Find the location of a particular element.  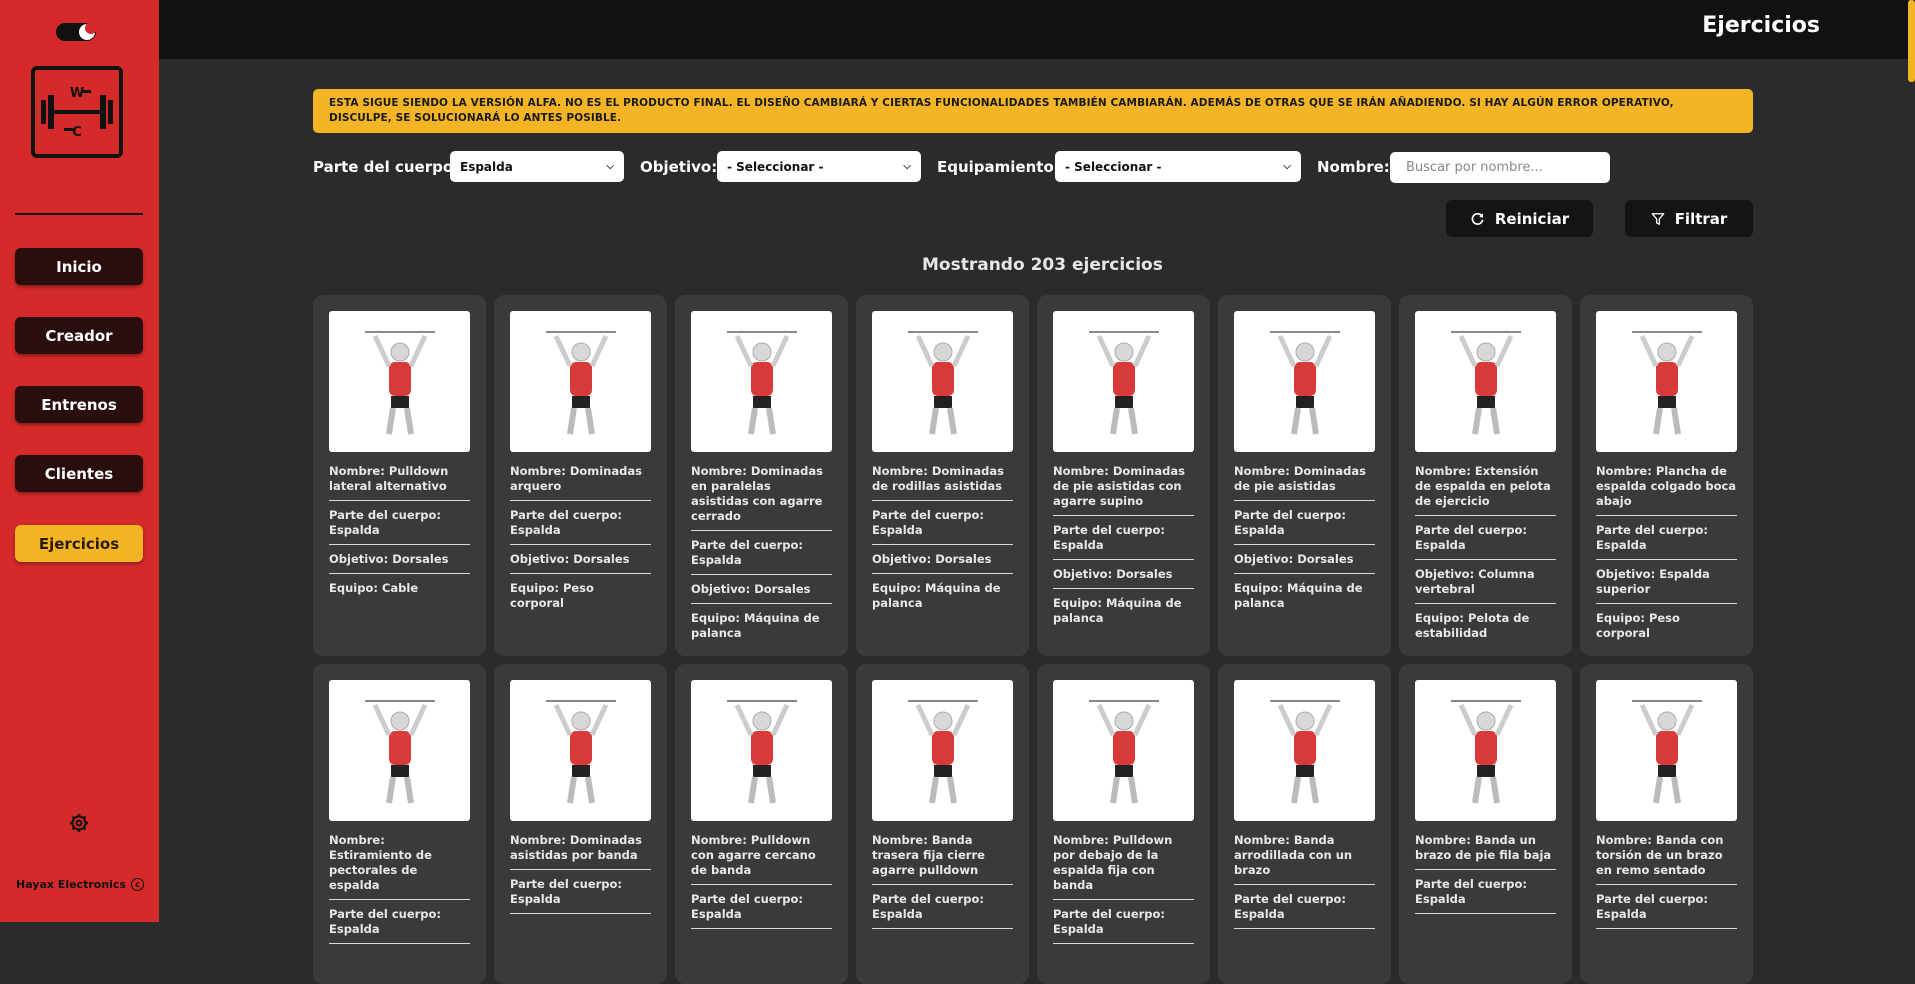

body-part-label: Parte del cuerpo: is located at coordinates (386, 167).